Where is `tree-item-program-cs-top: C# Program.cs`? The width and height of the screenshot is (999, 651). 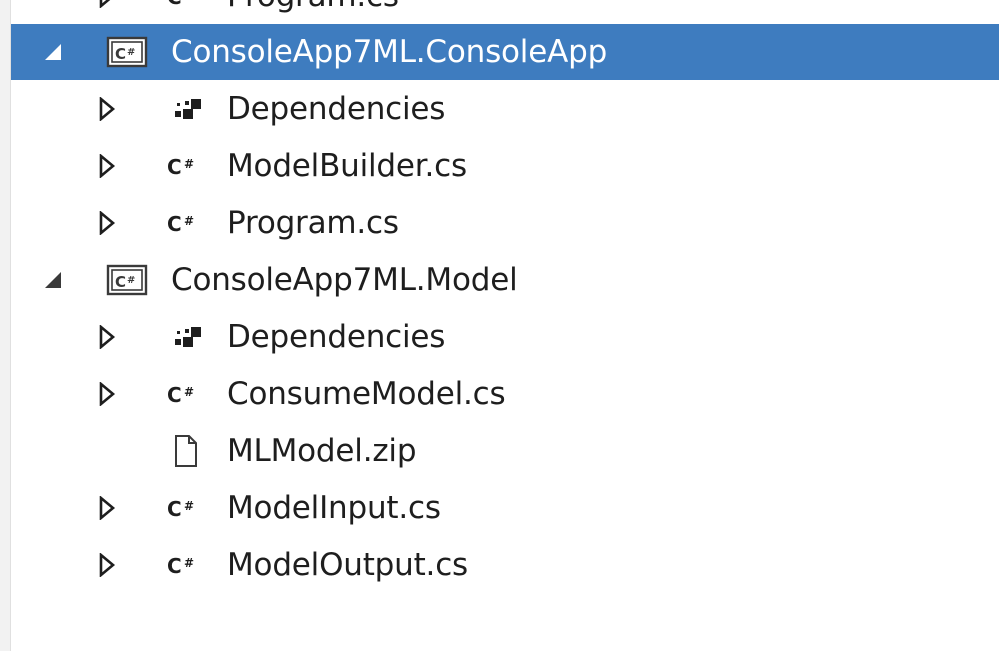
tree-item-program-cs-top: C# Program.cs is located at coordinates (505, 12).